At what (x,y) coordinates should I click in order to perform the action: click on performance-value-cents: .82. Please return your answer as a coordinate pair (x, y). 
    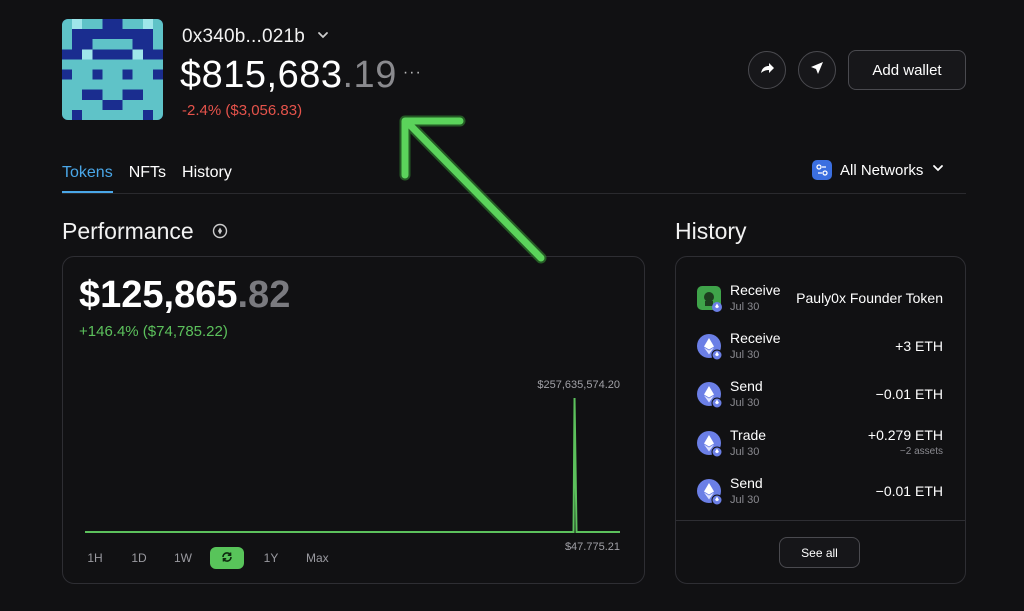
    Looking at the image, I should click on (264, 295).